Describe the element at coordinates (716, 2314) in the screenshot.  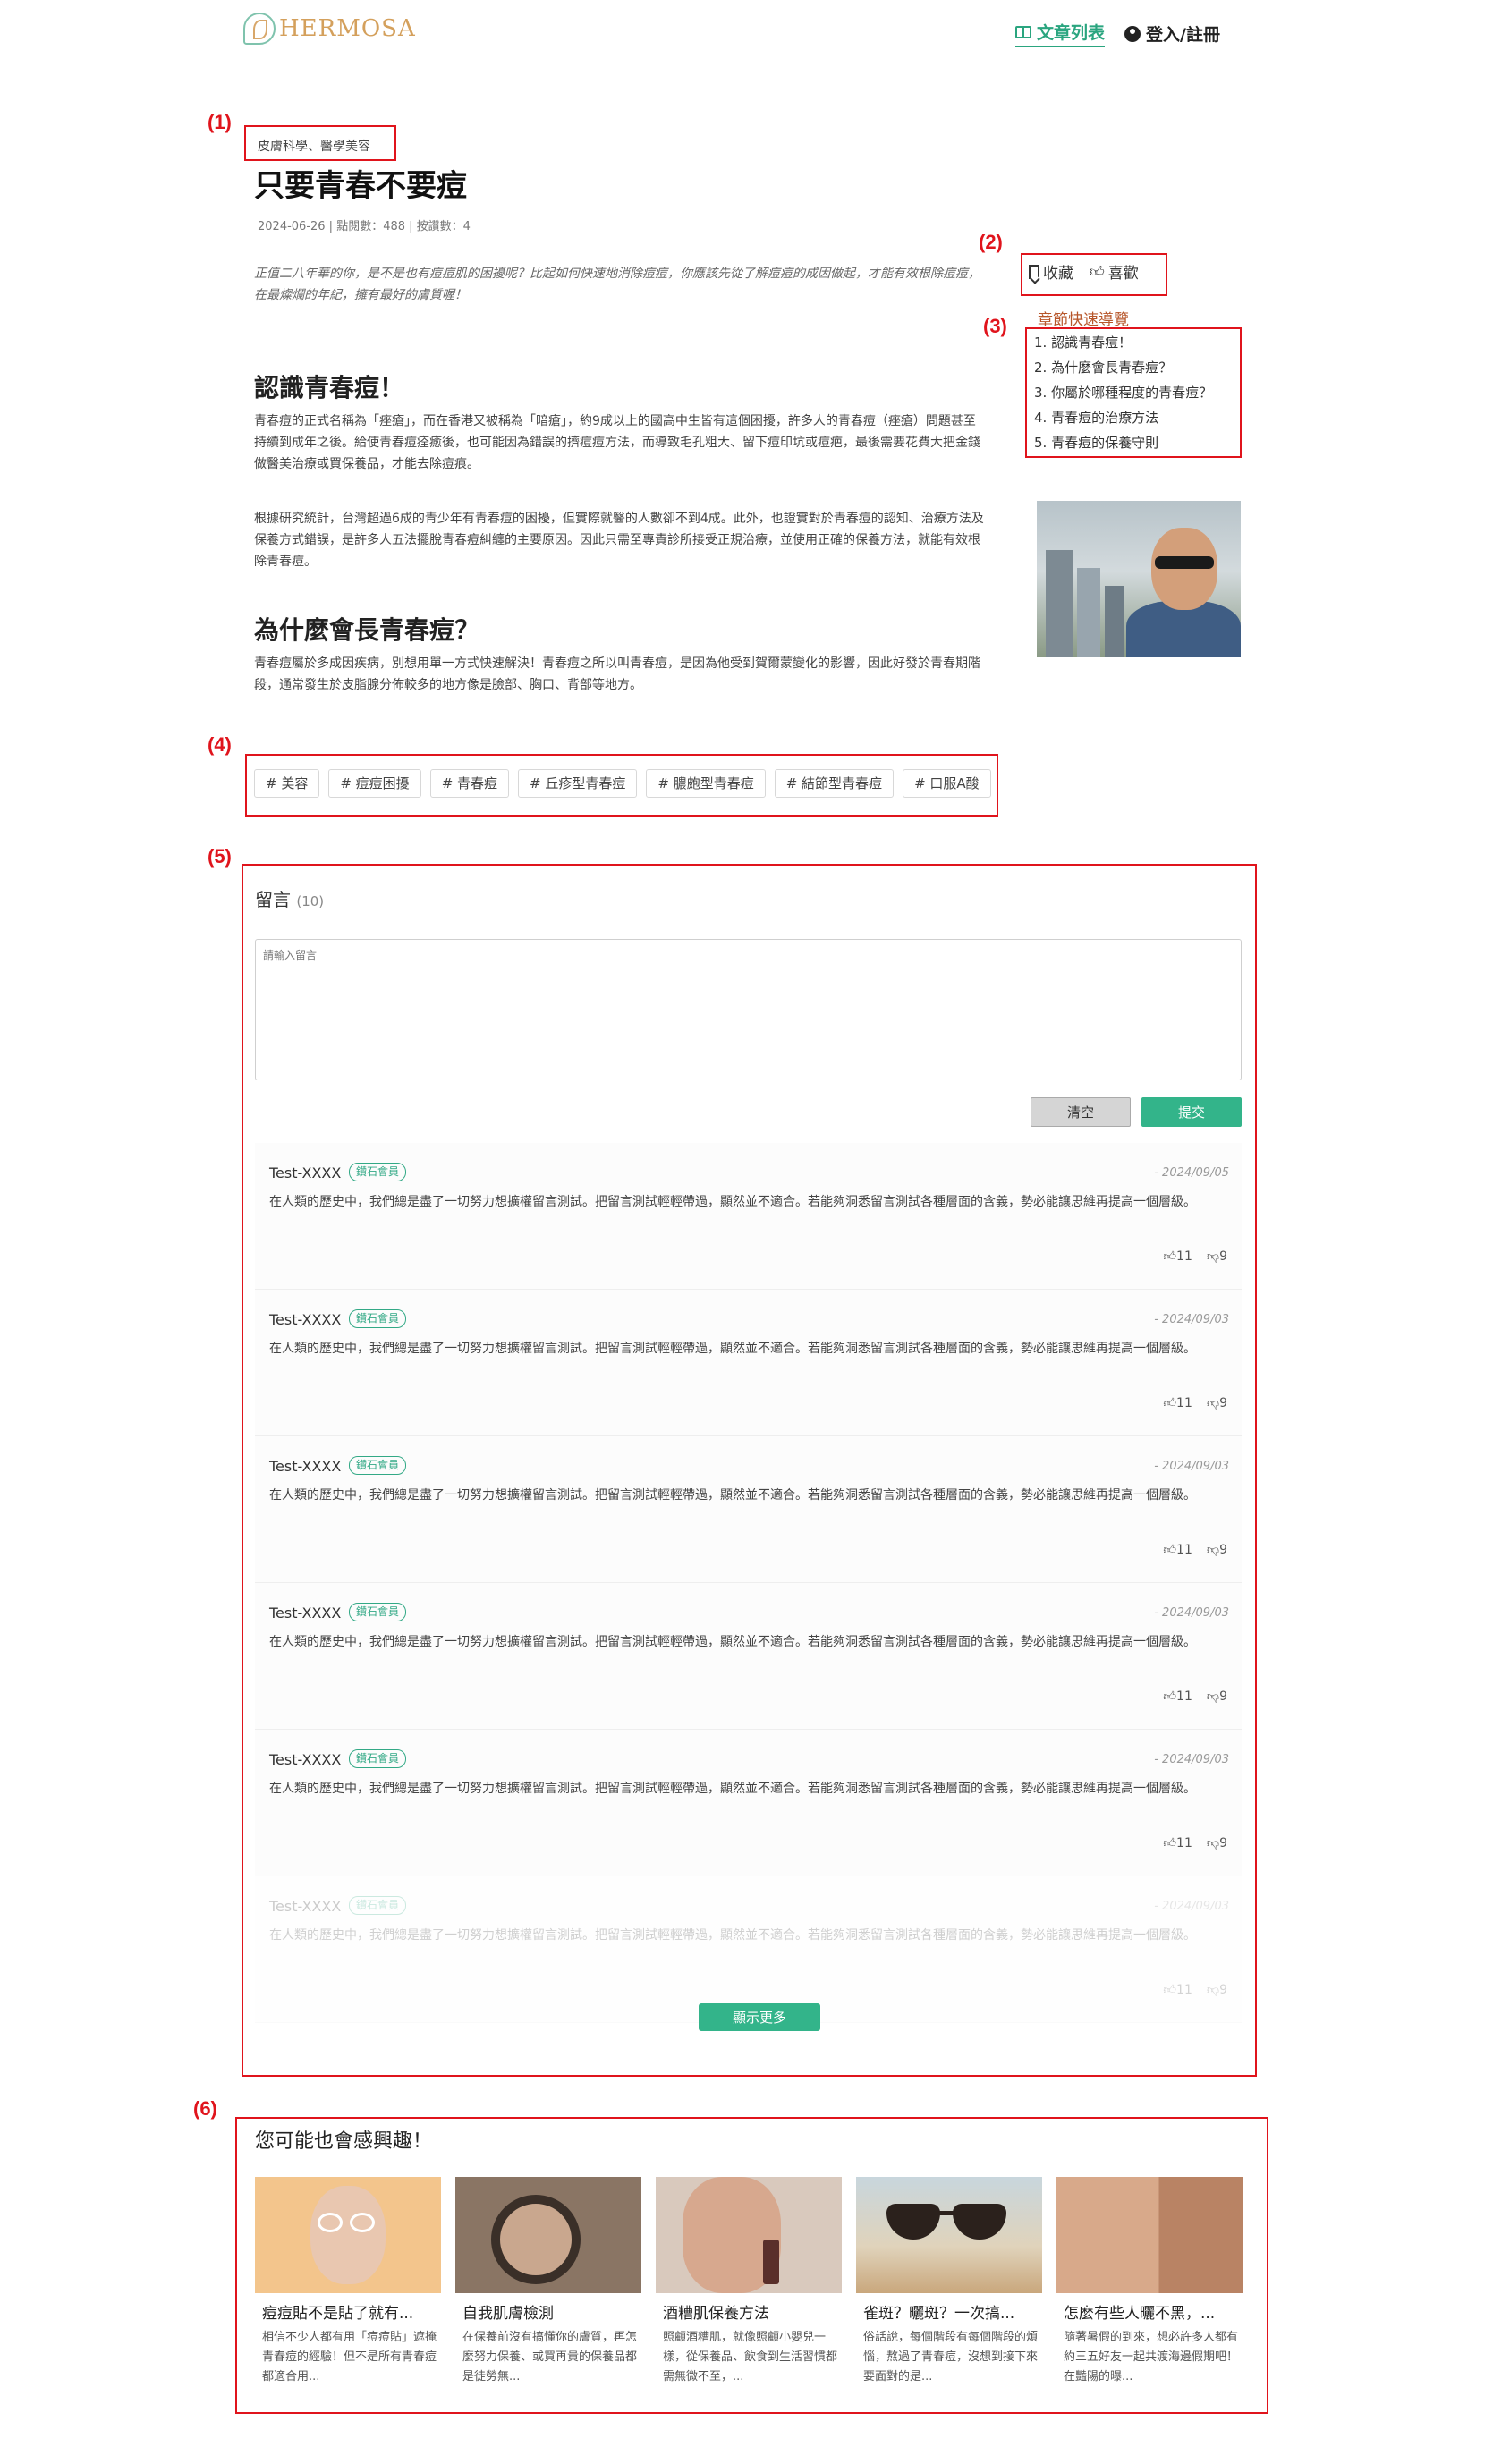
I see `card-title: 酒糟肌保養方法` at that location.